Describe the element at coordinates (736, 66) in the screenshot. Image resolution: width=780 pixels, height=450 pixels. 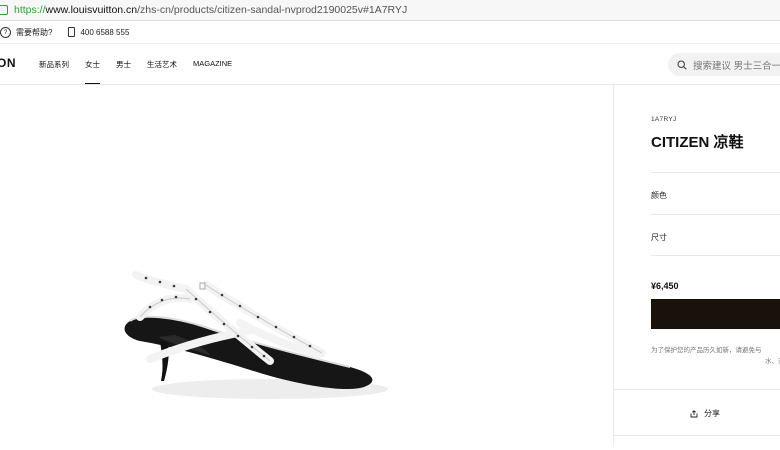
I see `search-placeholder: 搜索建议 男士三合一` at that location.